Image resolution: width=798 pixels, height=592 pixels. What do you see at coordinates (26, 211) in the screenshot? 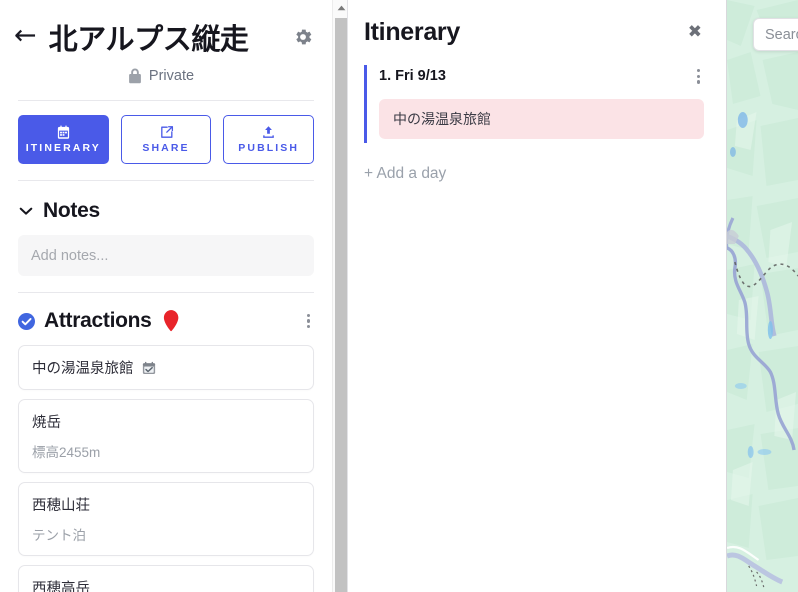
I see `chevron-down-icon` at bounding box center [26, 211].